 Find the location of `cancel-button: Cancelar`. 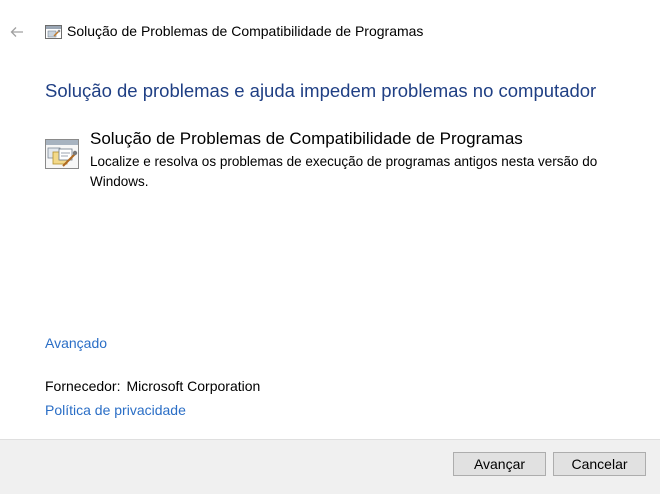

cancel-button: Cancelar is located at coordinates (599, 464).